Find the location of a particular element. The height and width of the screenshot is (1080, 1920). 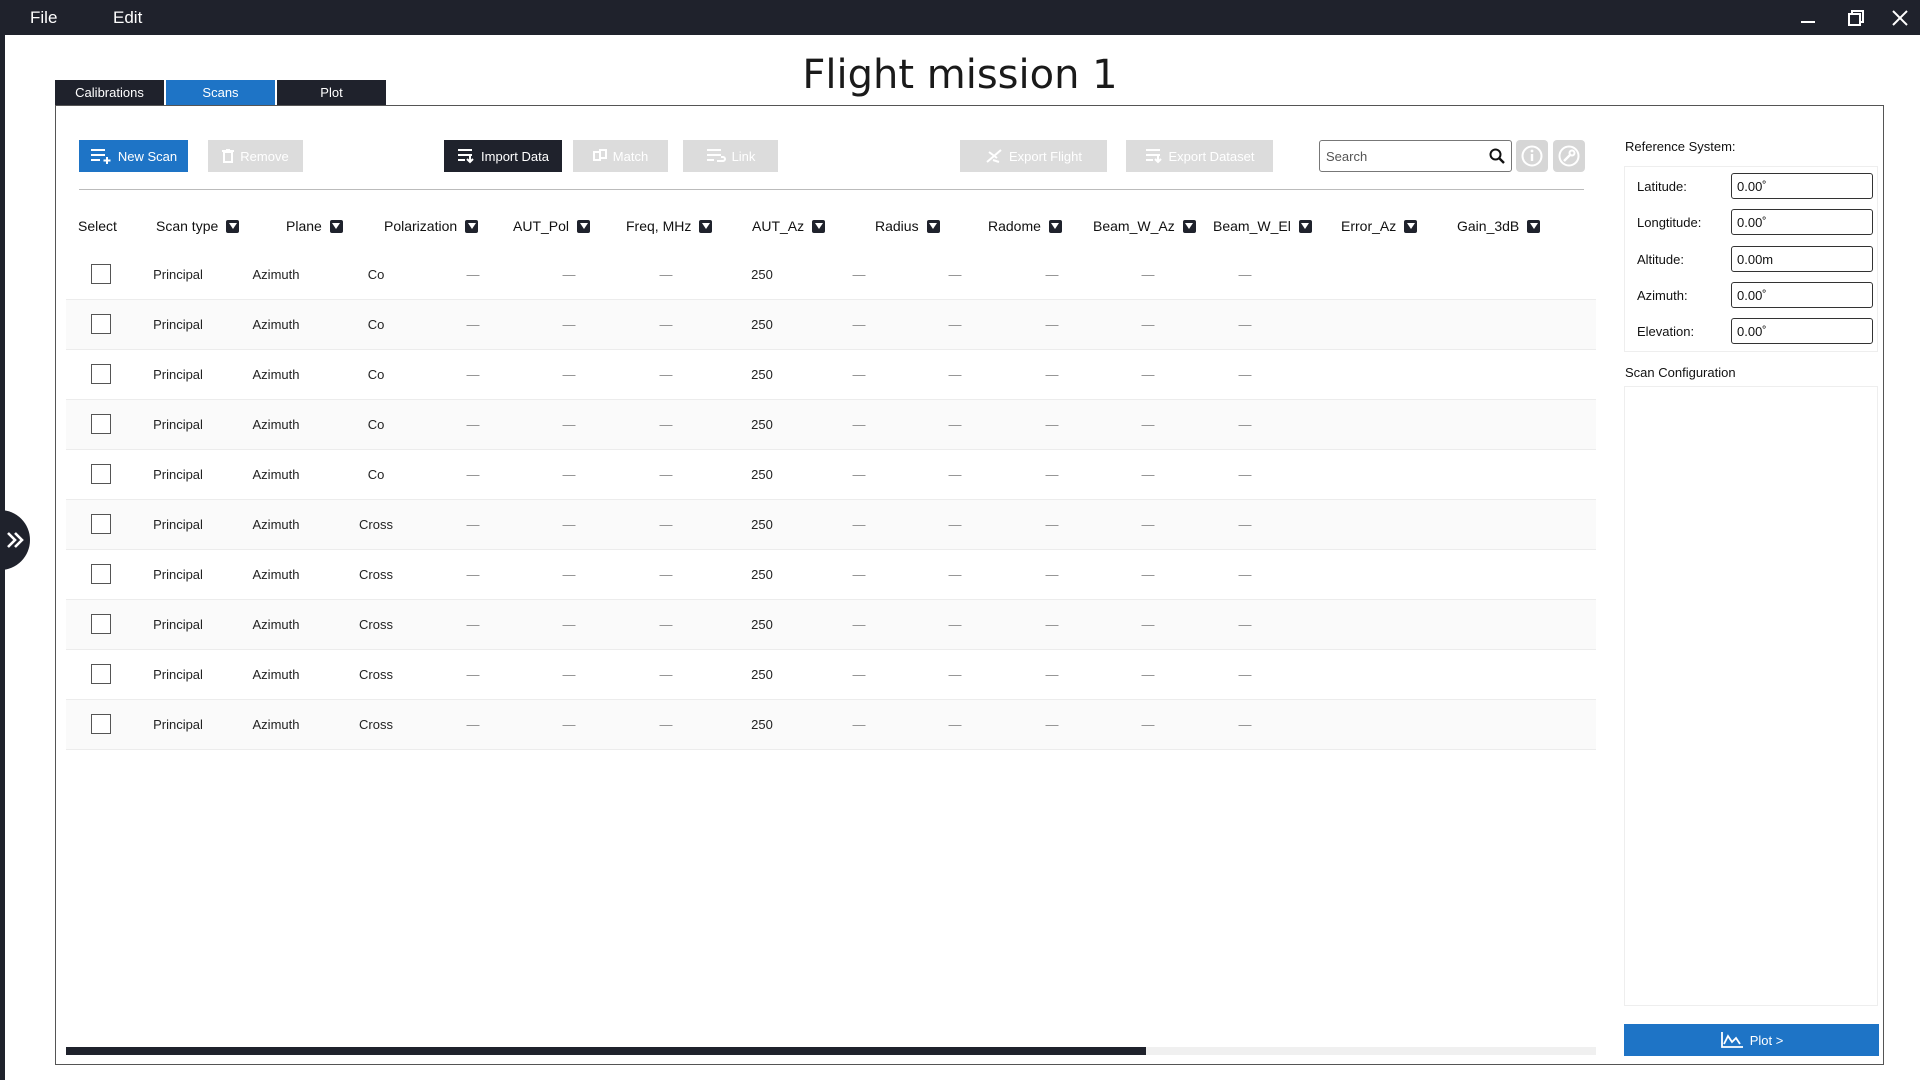

horizontal-scrollbar is located at coordinates (831, 1051).